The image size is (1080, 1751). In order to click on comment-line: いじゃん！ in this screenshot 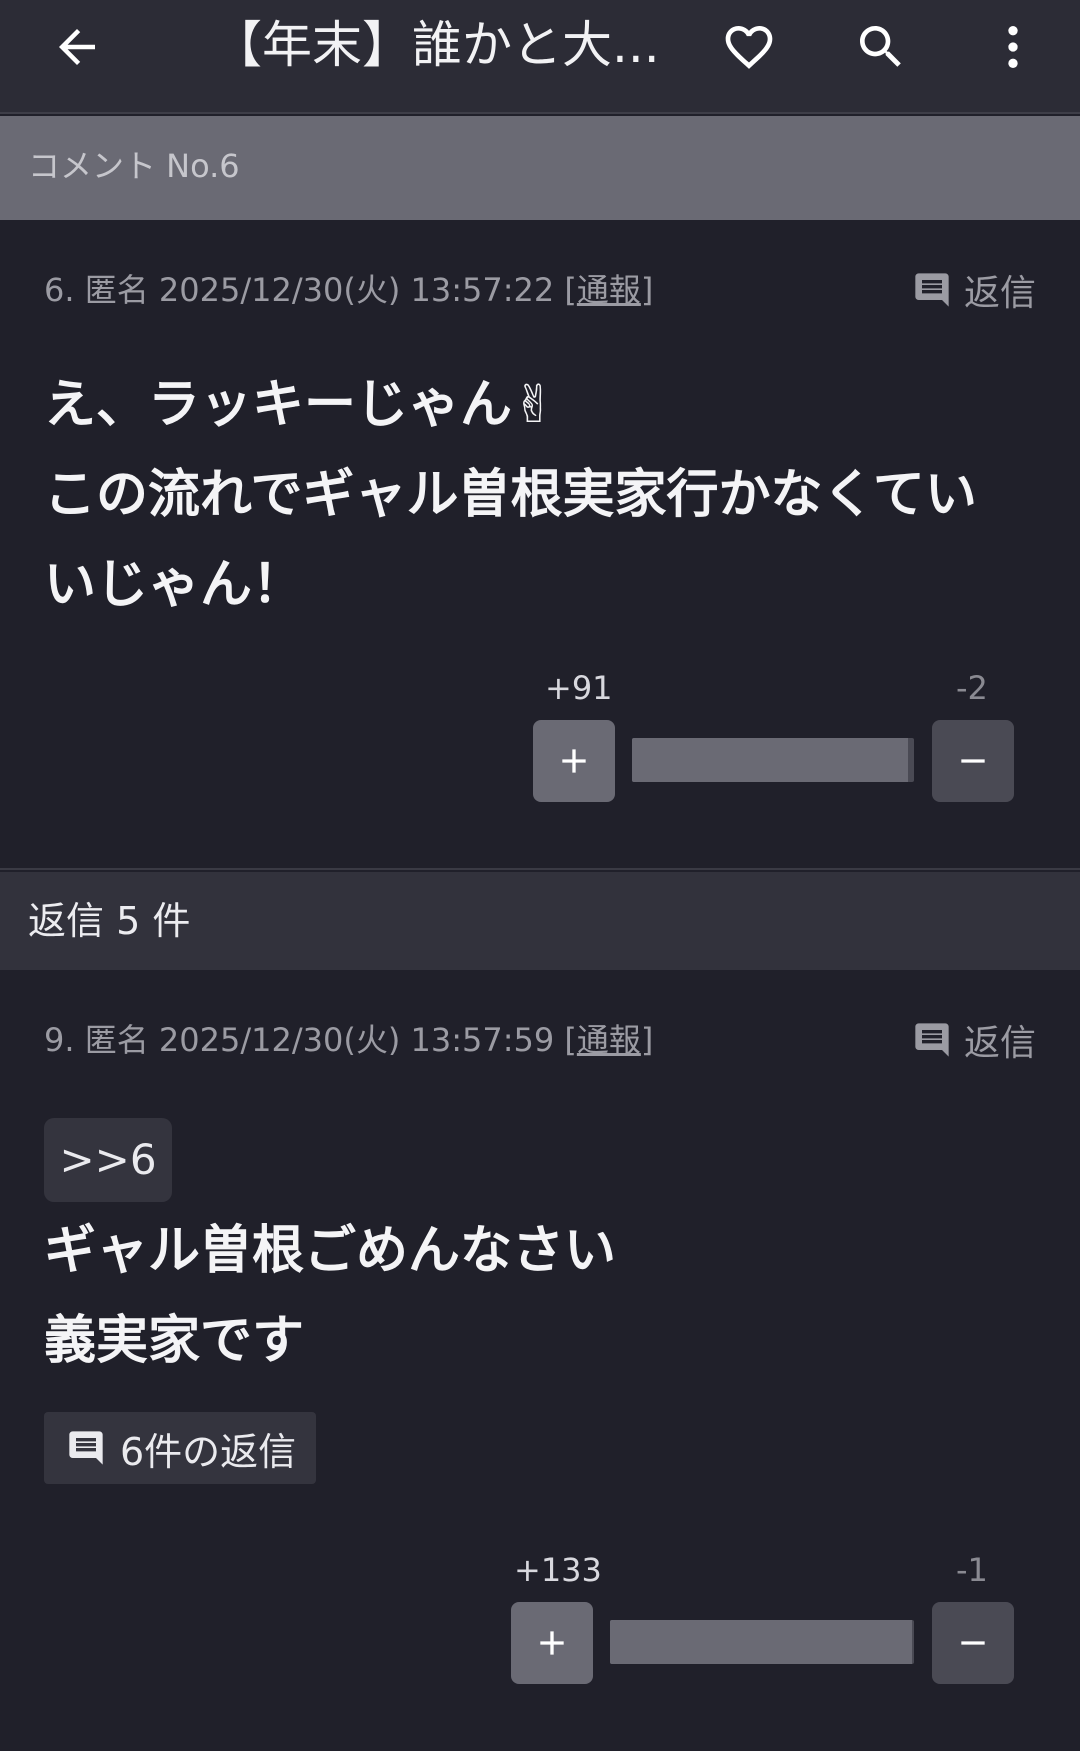, I will do `click(174, 585)`.